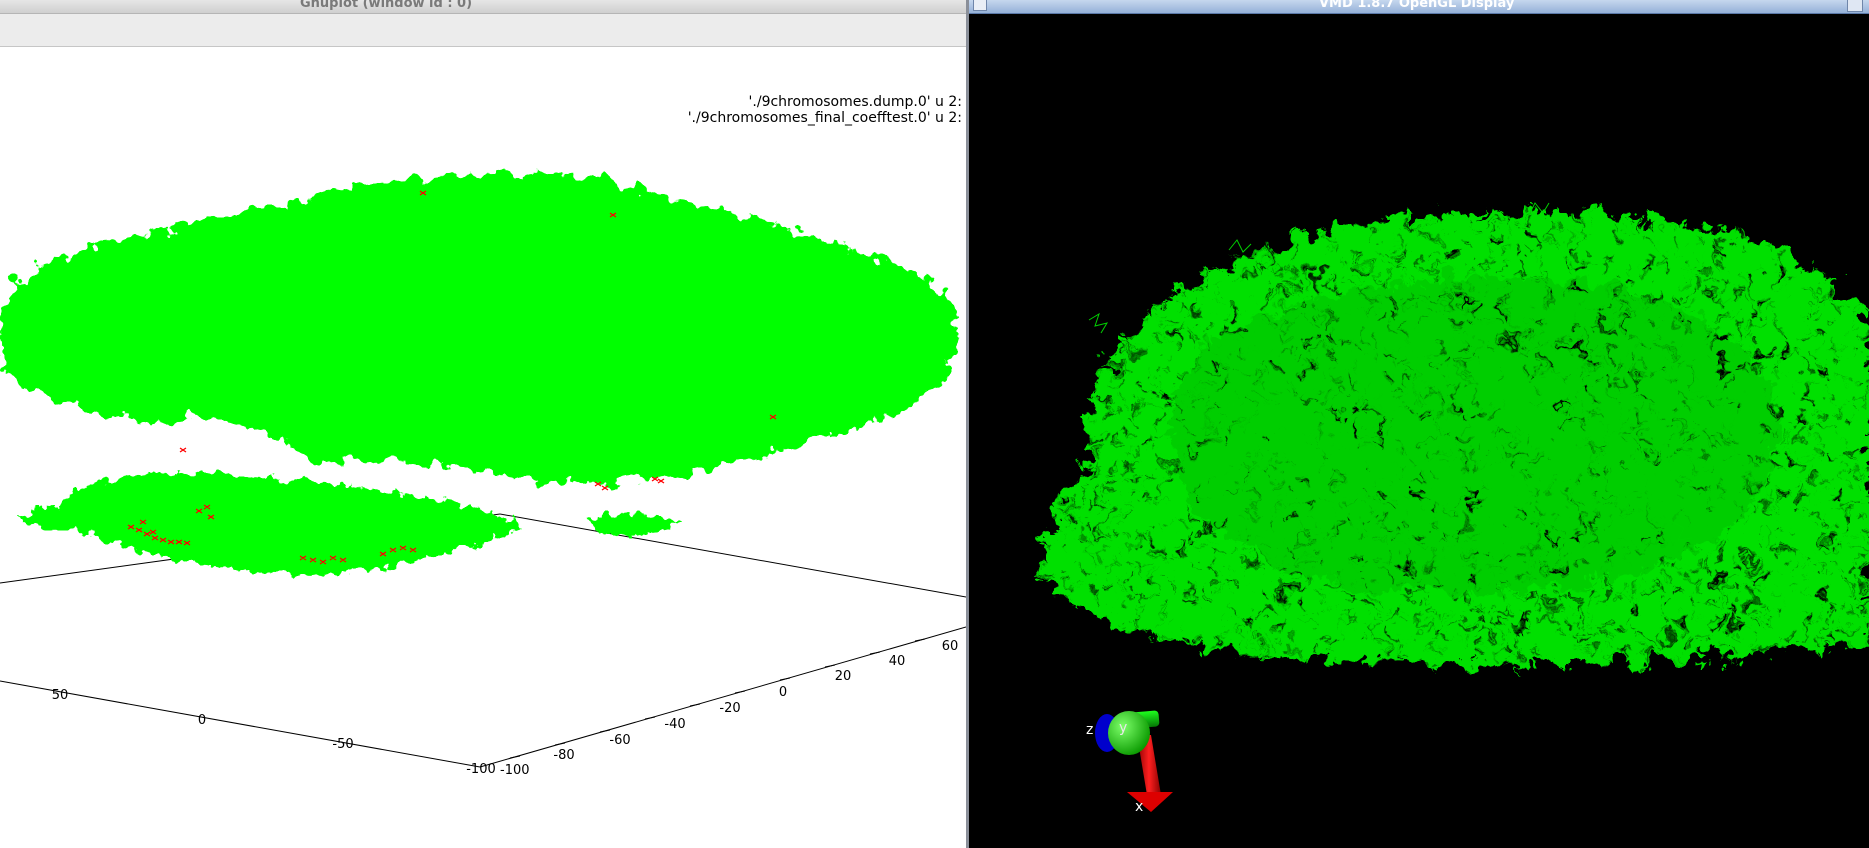 Image resolution: width=1869 pixels, height=848 pixels. Describe the element at coordinates (722, 697) in the screenshot. I see `front-right-axis-line` at that location.